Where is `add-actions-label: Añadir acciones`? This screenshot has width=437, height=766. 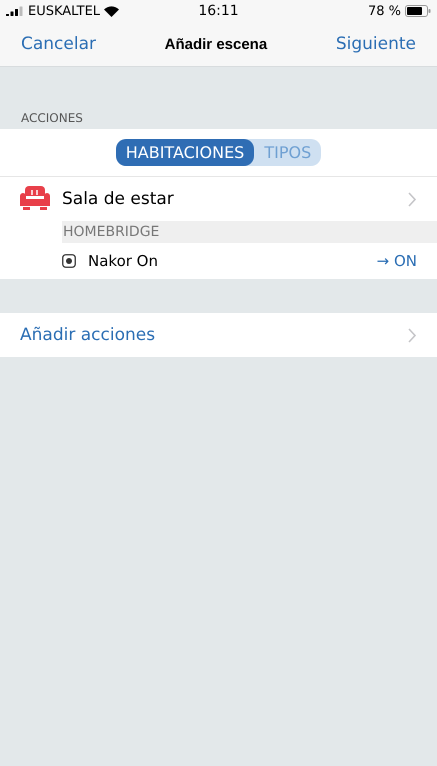
add-actions-label: Añadir acciones is located at coordinates (88, 335).